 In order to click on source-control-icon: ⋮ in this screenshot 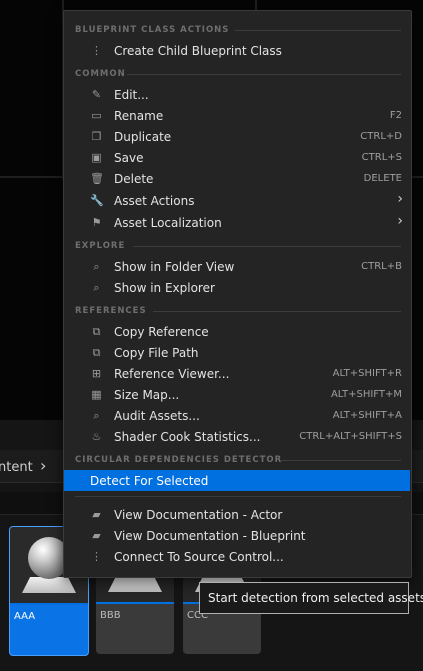, I will do `click(96, 556)`.